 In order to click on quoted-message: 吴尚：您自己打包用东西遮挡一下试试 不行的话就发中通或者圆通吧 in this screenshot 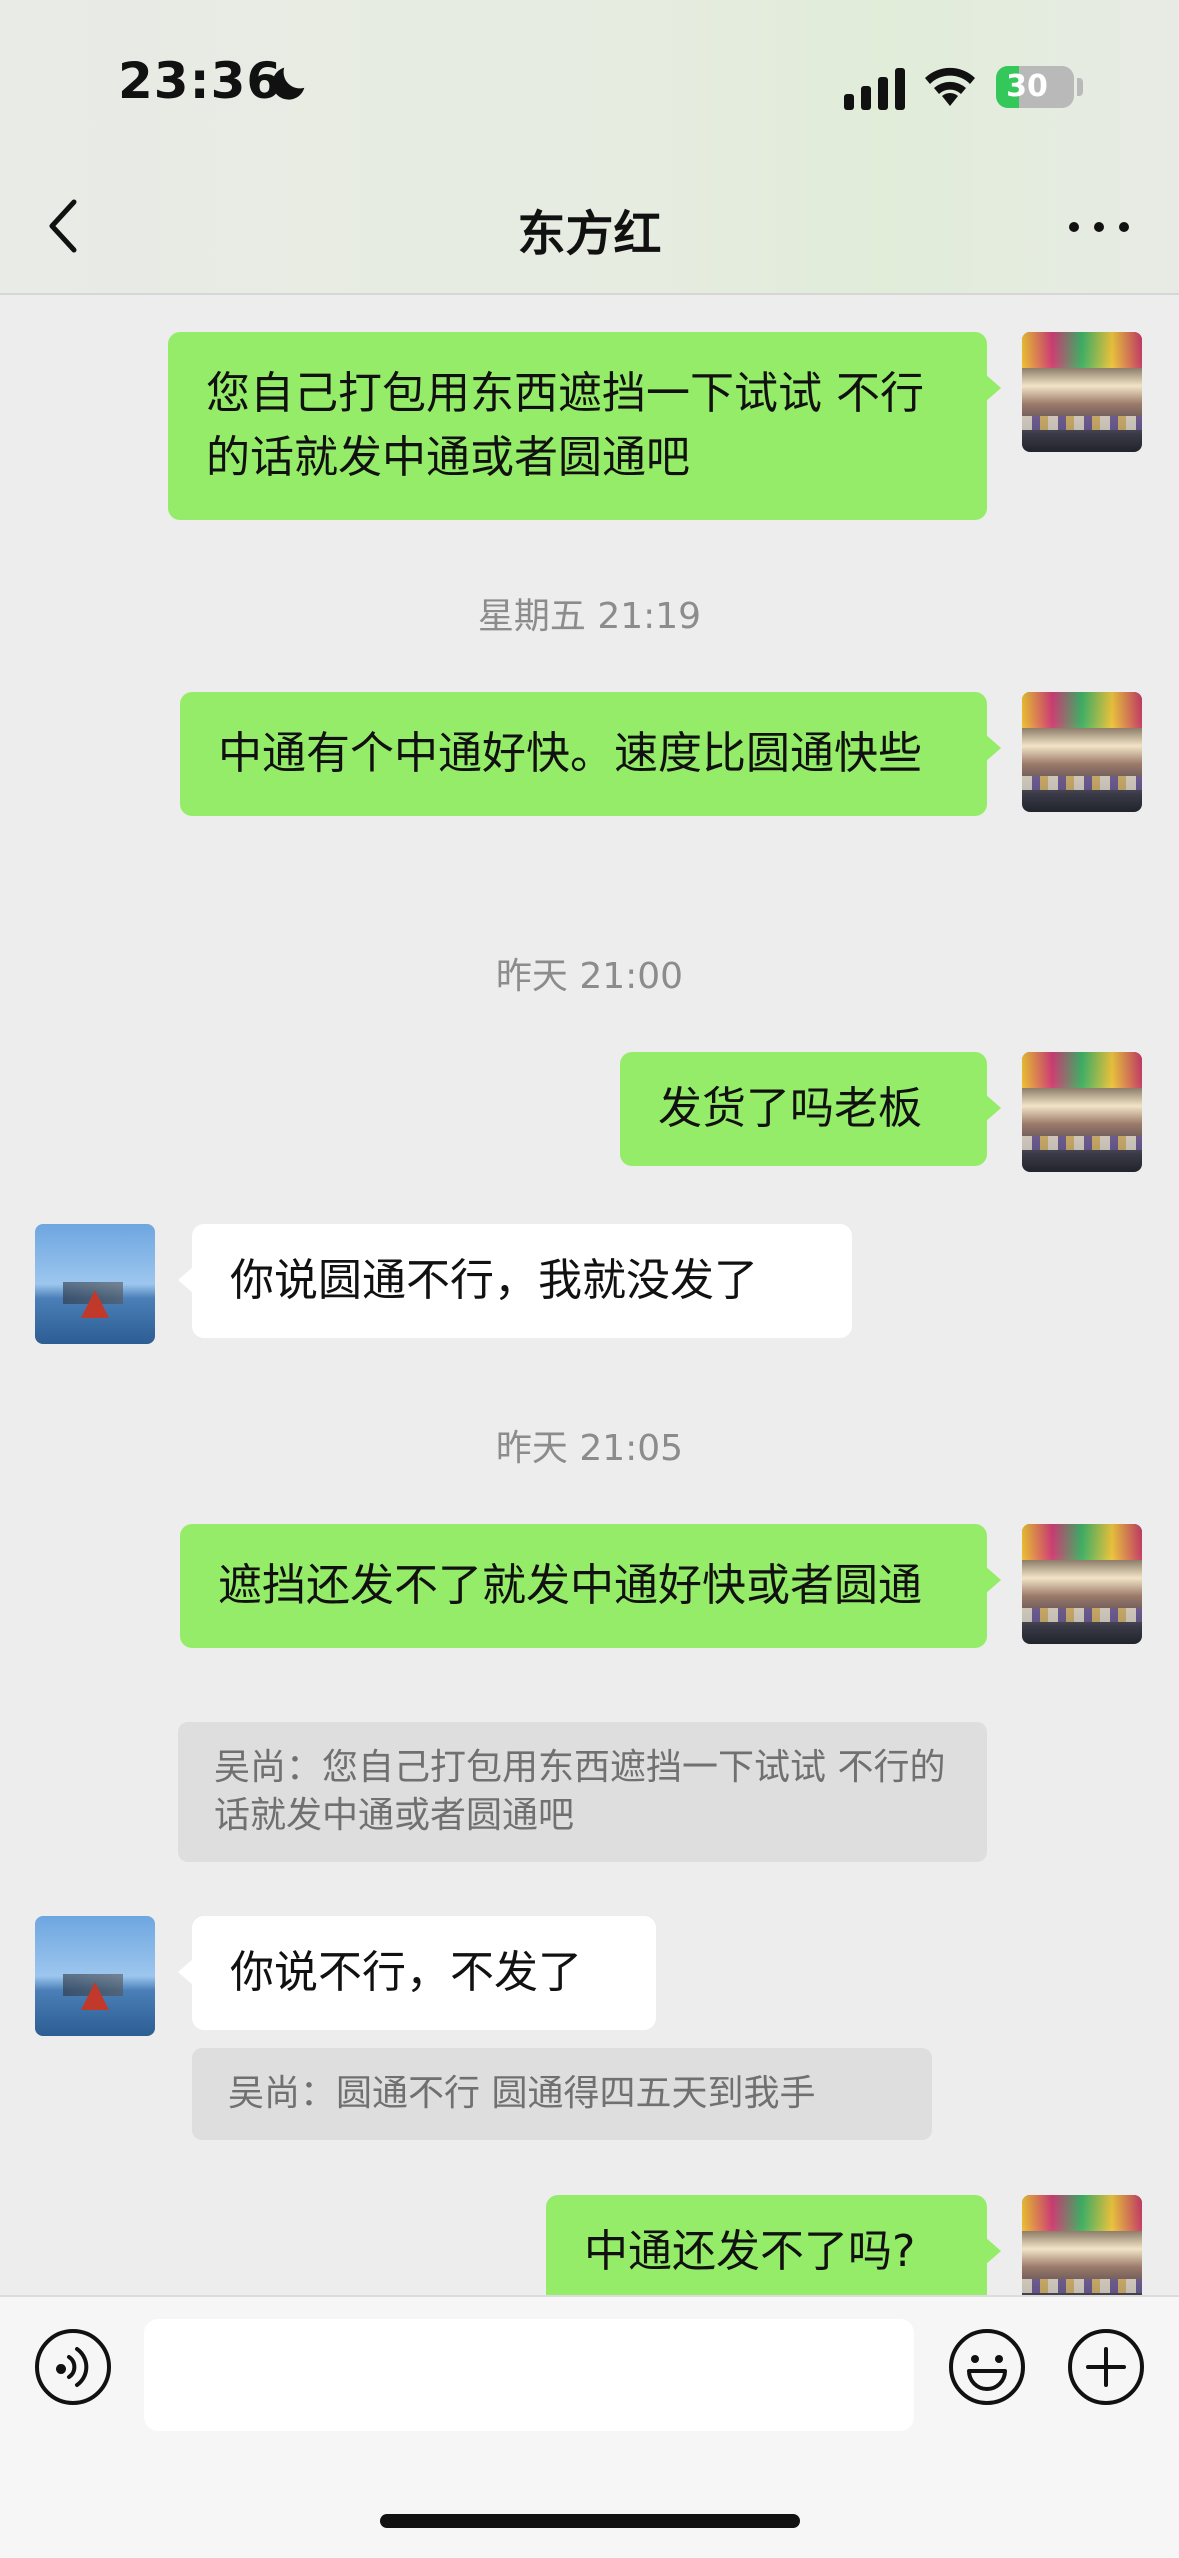, I will do `click(582, 1792)`.